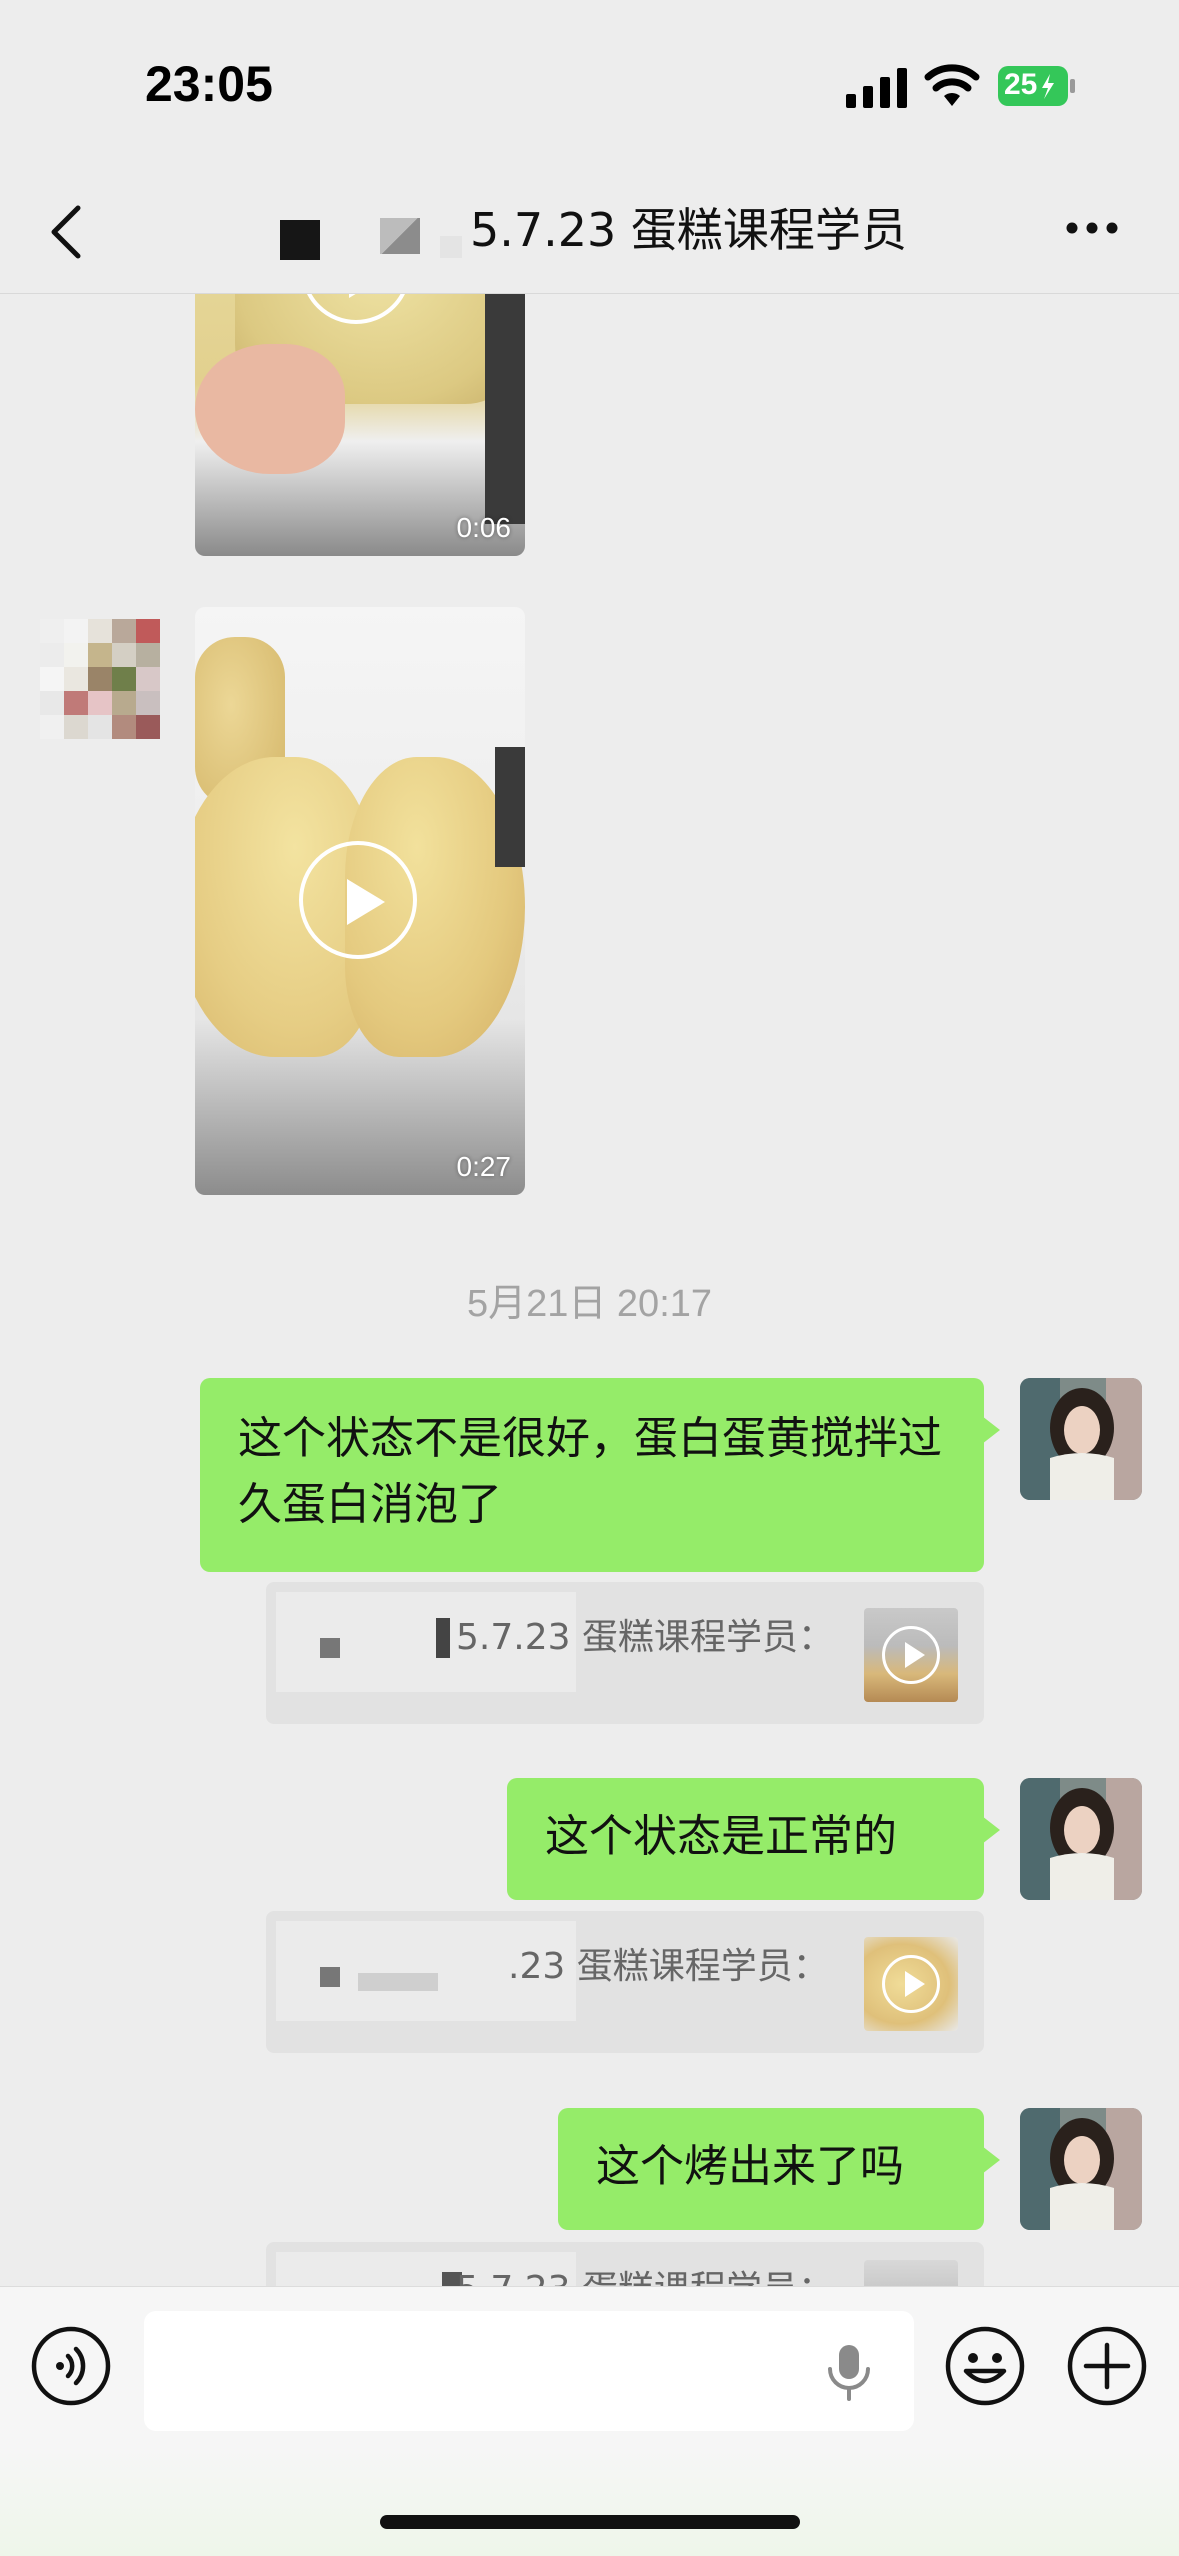  What do you see at coordinates (1107, 2366) in the screenshot?
I see `plus-icon` at bounding box center [1107, 2366].